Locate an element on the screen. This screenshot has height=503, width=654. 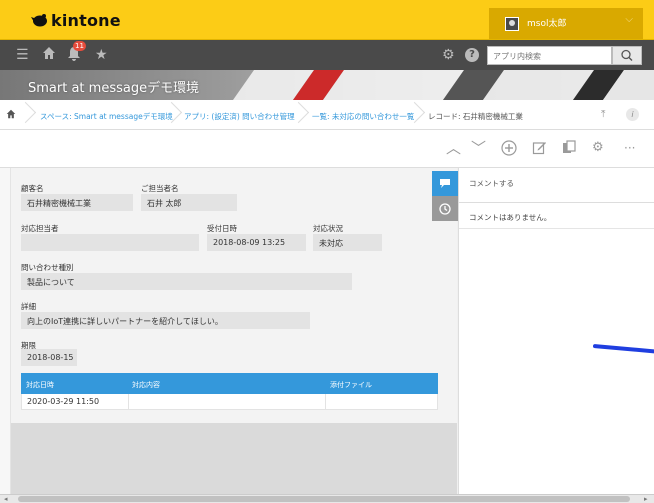
duplicate-icon is located at coordinates (569, 150).